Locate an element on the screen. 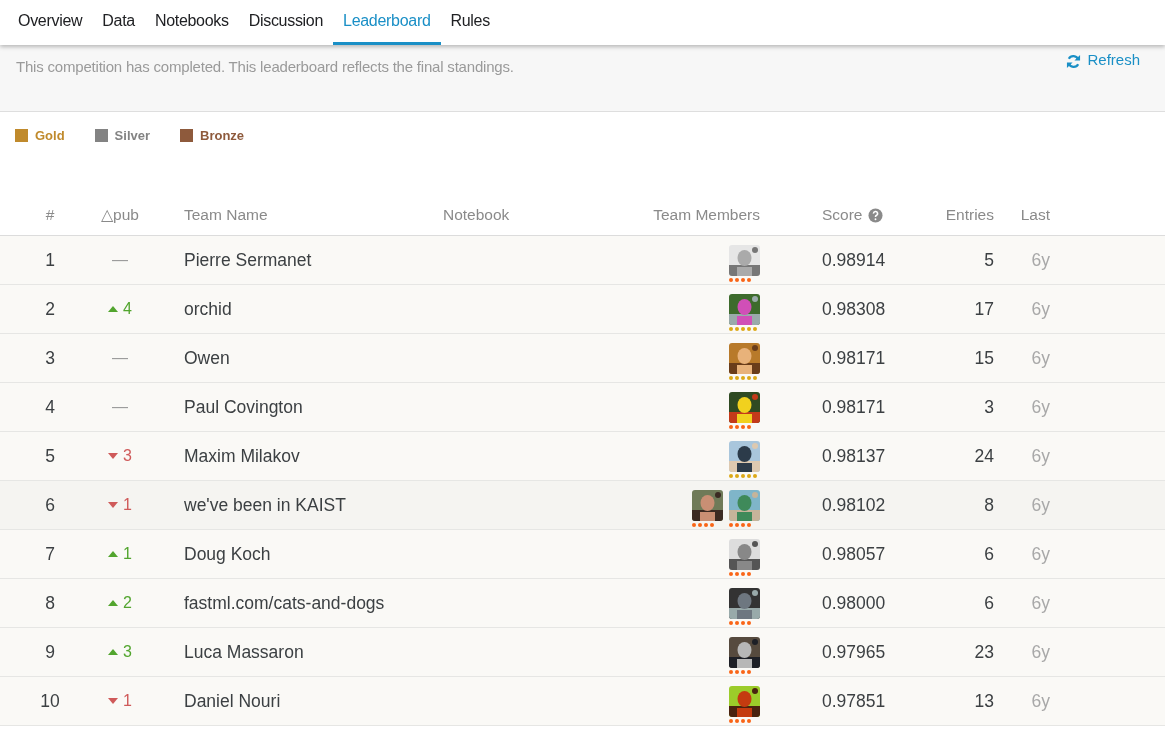 The image size is (1165, 735). rank-cell-text: 5 is located at coordinates (50, 456).